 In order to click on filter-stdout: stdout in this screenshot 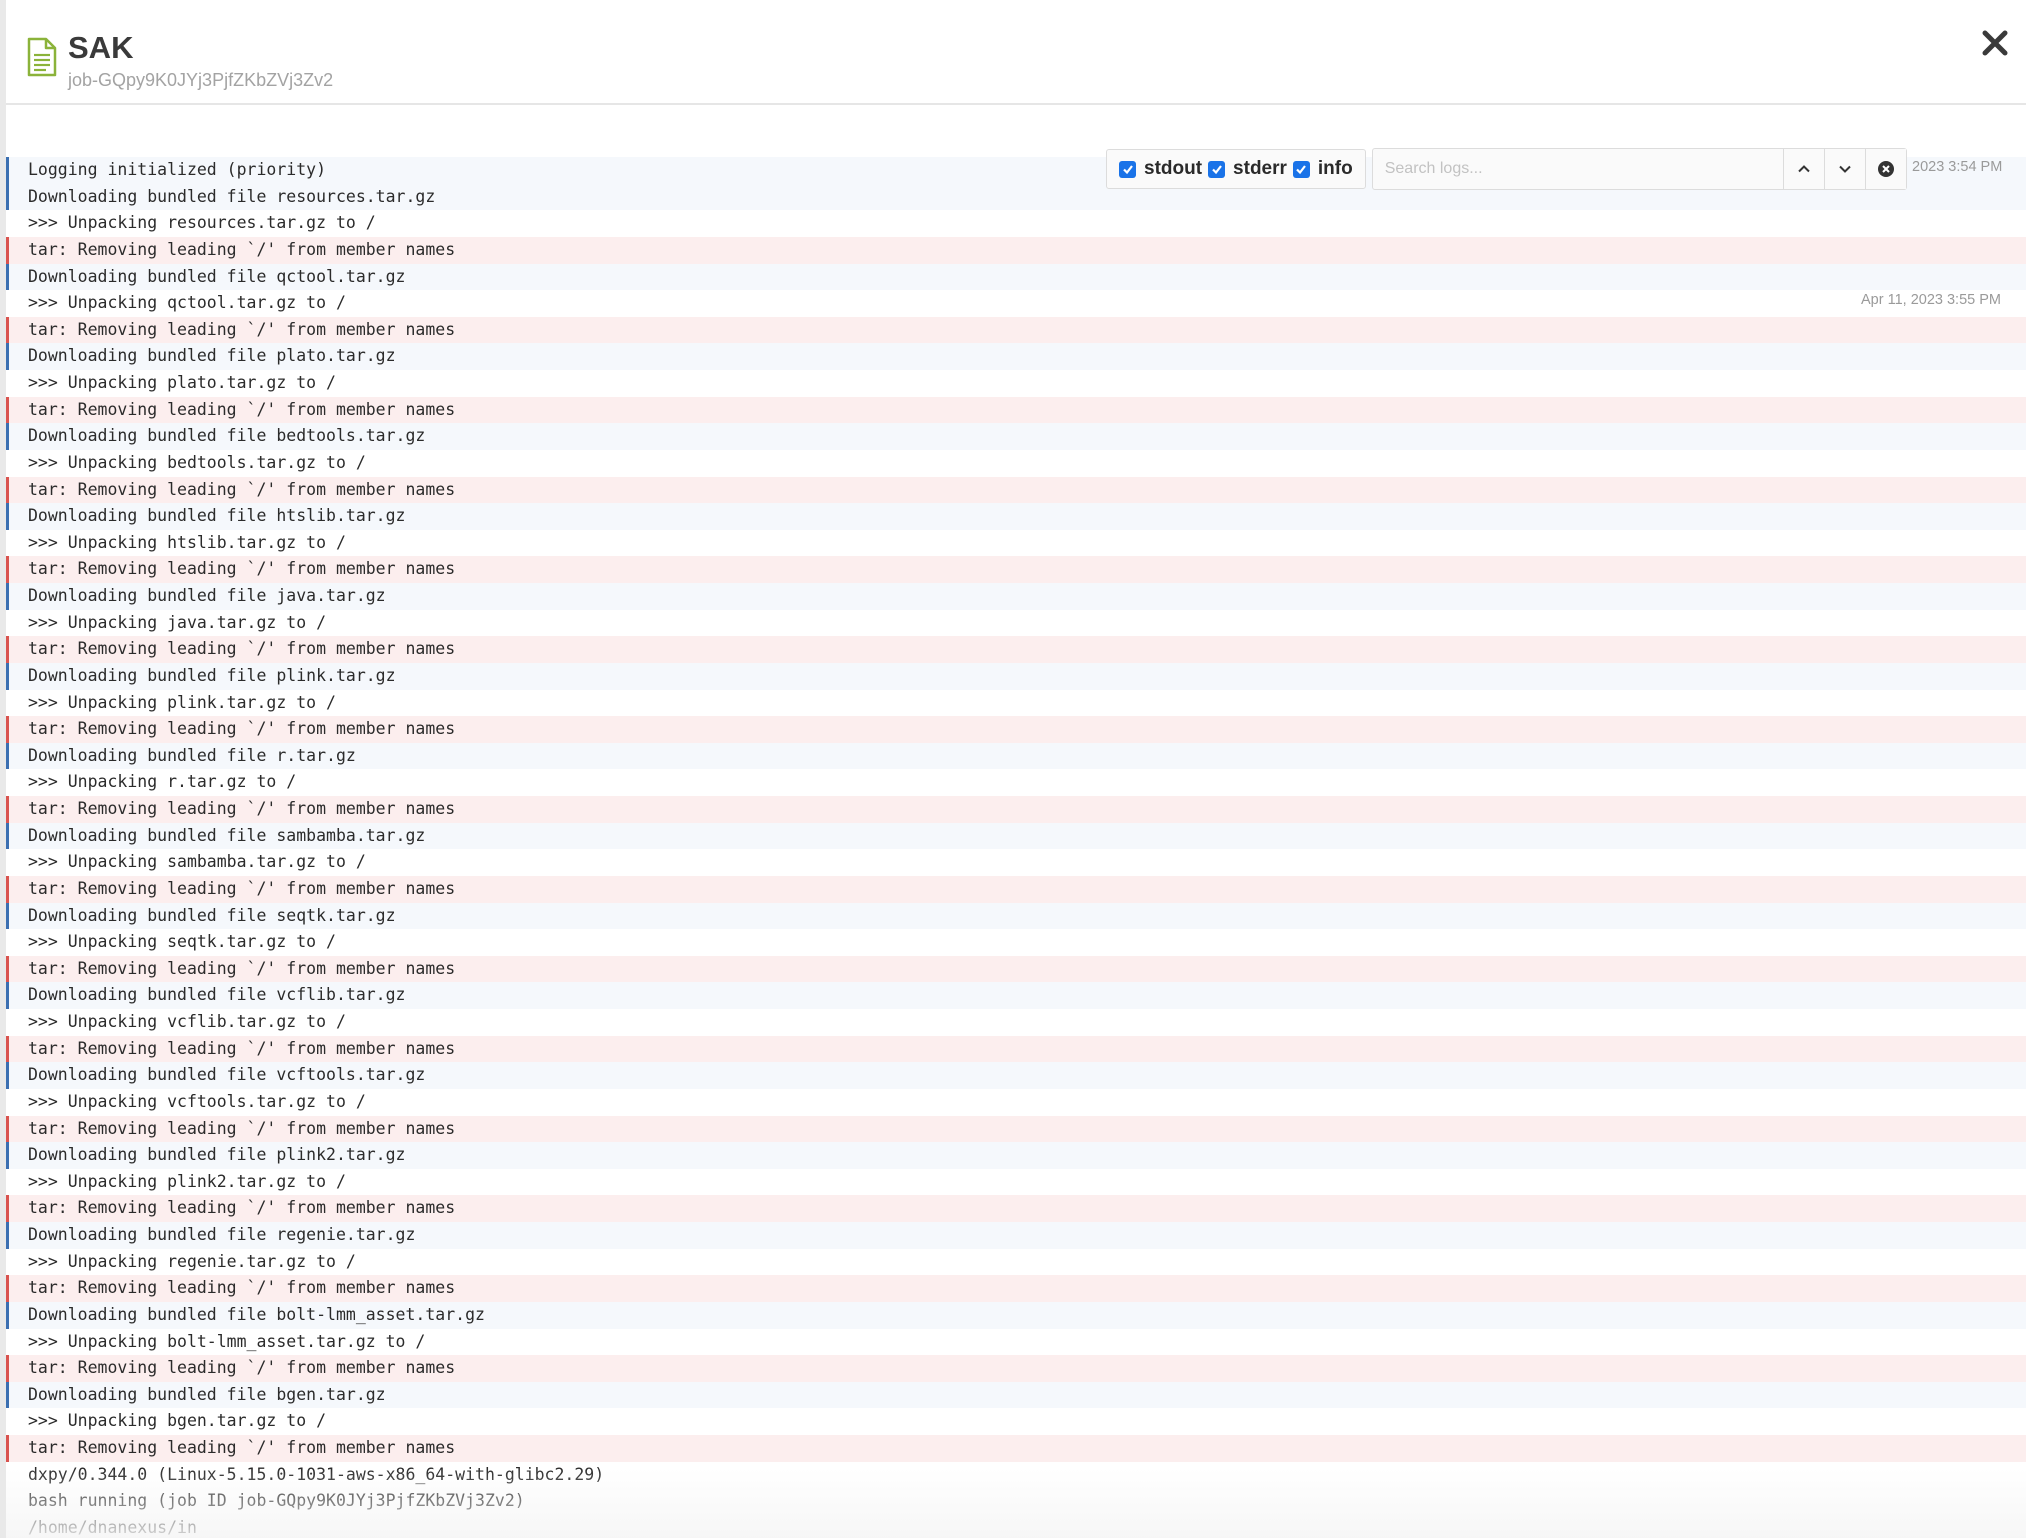, I will do `click(1160, 169)`.